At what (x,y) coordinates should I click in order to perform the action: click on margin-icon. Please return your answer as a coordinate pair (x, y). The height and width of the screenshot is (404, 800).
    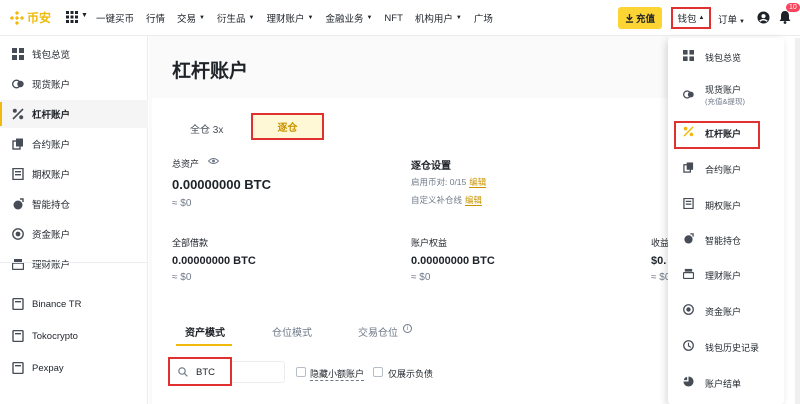
    Looking at the image, I should click on (18, 114).